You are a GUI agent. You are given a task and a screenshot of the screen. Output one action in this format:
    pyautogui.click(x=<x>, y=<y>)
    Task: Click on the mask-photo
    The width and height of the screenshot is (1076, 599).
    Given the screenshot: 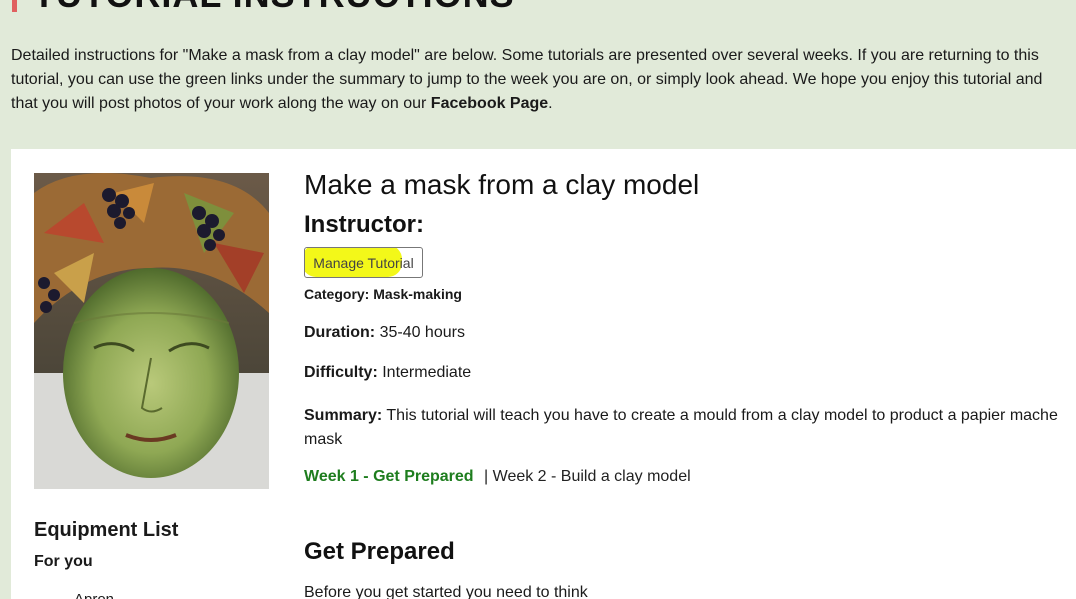 What is the action you would take?
    pyautogui.click(x=151, y=331)
    